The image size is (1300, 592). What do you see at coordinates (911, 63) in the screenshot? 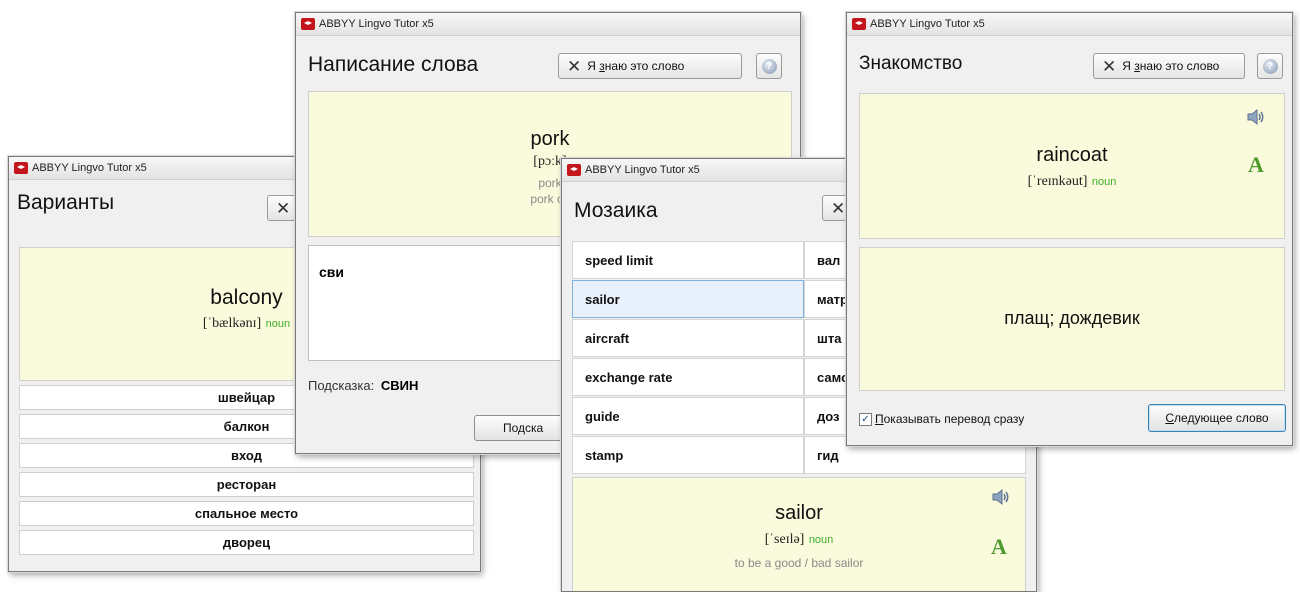
I see `page-title: Знакомство` at bounding box center [911, 63].